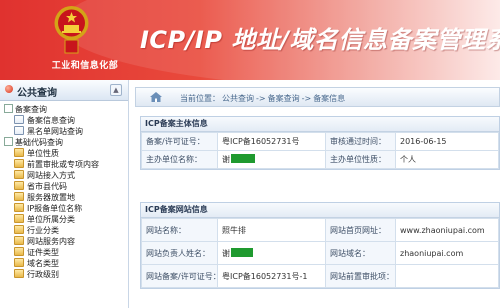 The width and height of the screenshot is (500, 308). I want to click on sidebar-item-label: 行业分类, so click(43, 230).